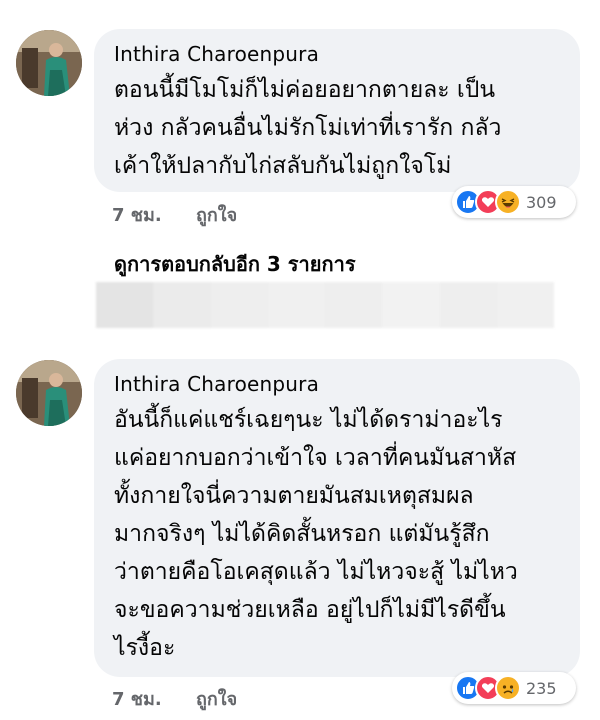  I want to click on reaction-summary: 309, so click(514, 202).